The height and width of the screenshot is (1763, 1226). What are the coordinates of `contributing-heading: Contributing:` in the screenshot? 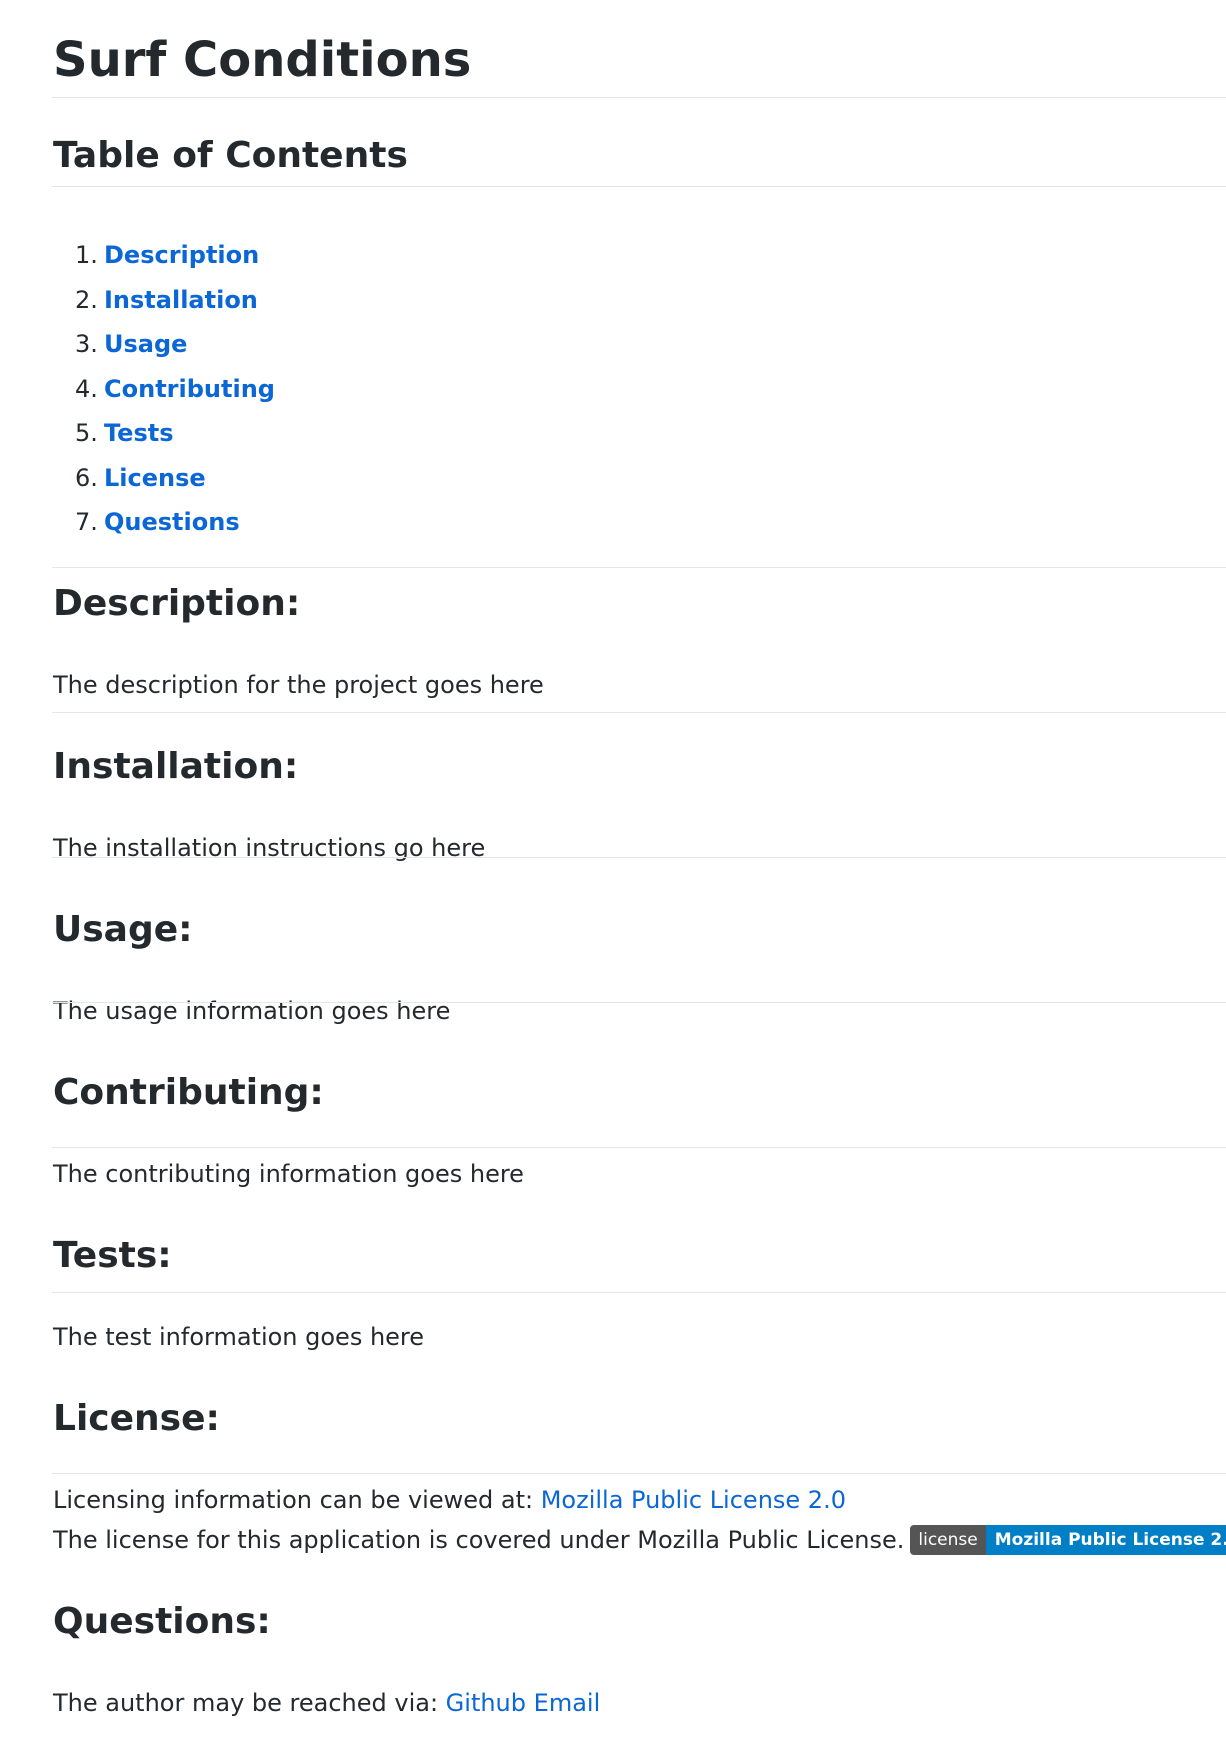 It's located at (188, 1092).